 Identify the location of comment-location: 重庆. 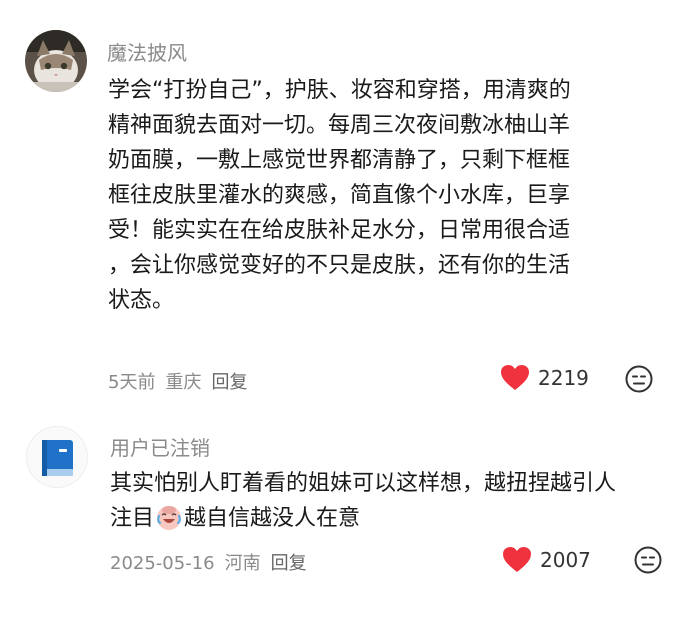
(183, 382).